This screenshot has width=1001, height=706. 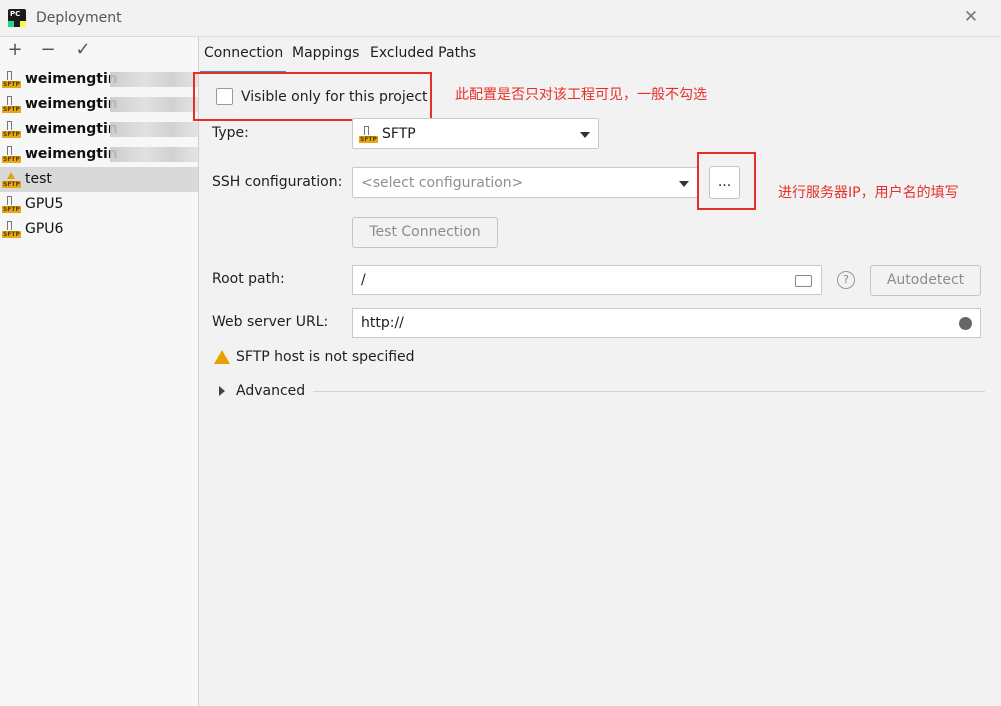 I want to click on visible-only-label: Visible only for this project, so click(x=334, y=97).